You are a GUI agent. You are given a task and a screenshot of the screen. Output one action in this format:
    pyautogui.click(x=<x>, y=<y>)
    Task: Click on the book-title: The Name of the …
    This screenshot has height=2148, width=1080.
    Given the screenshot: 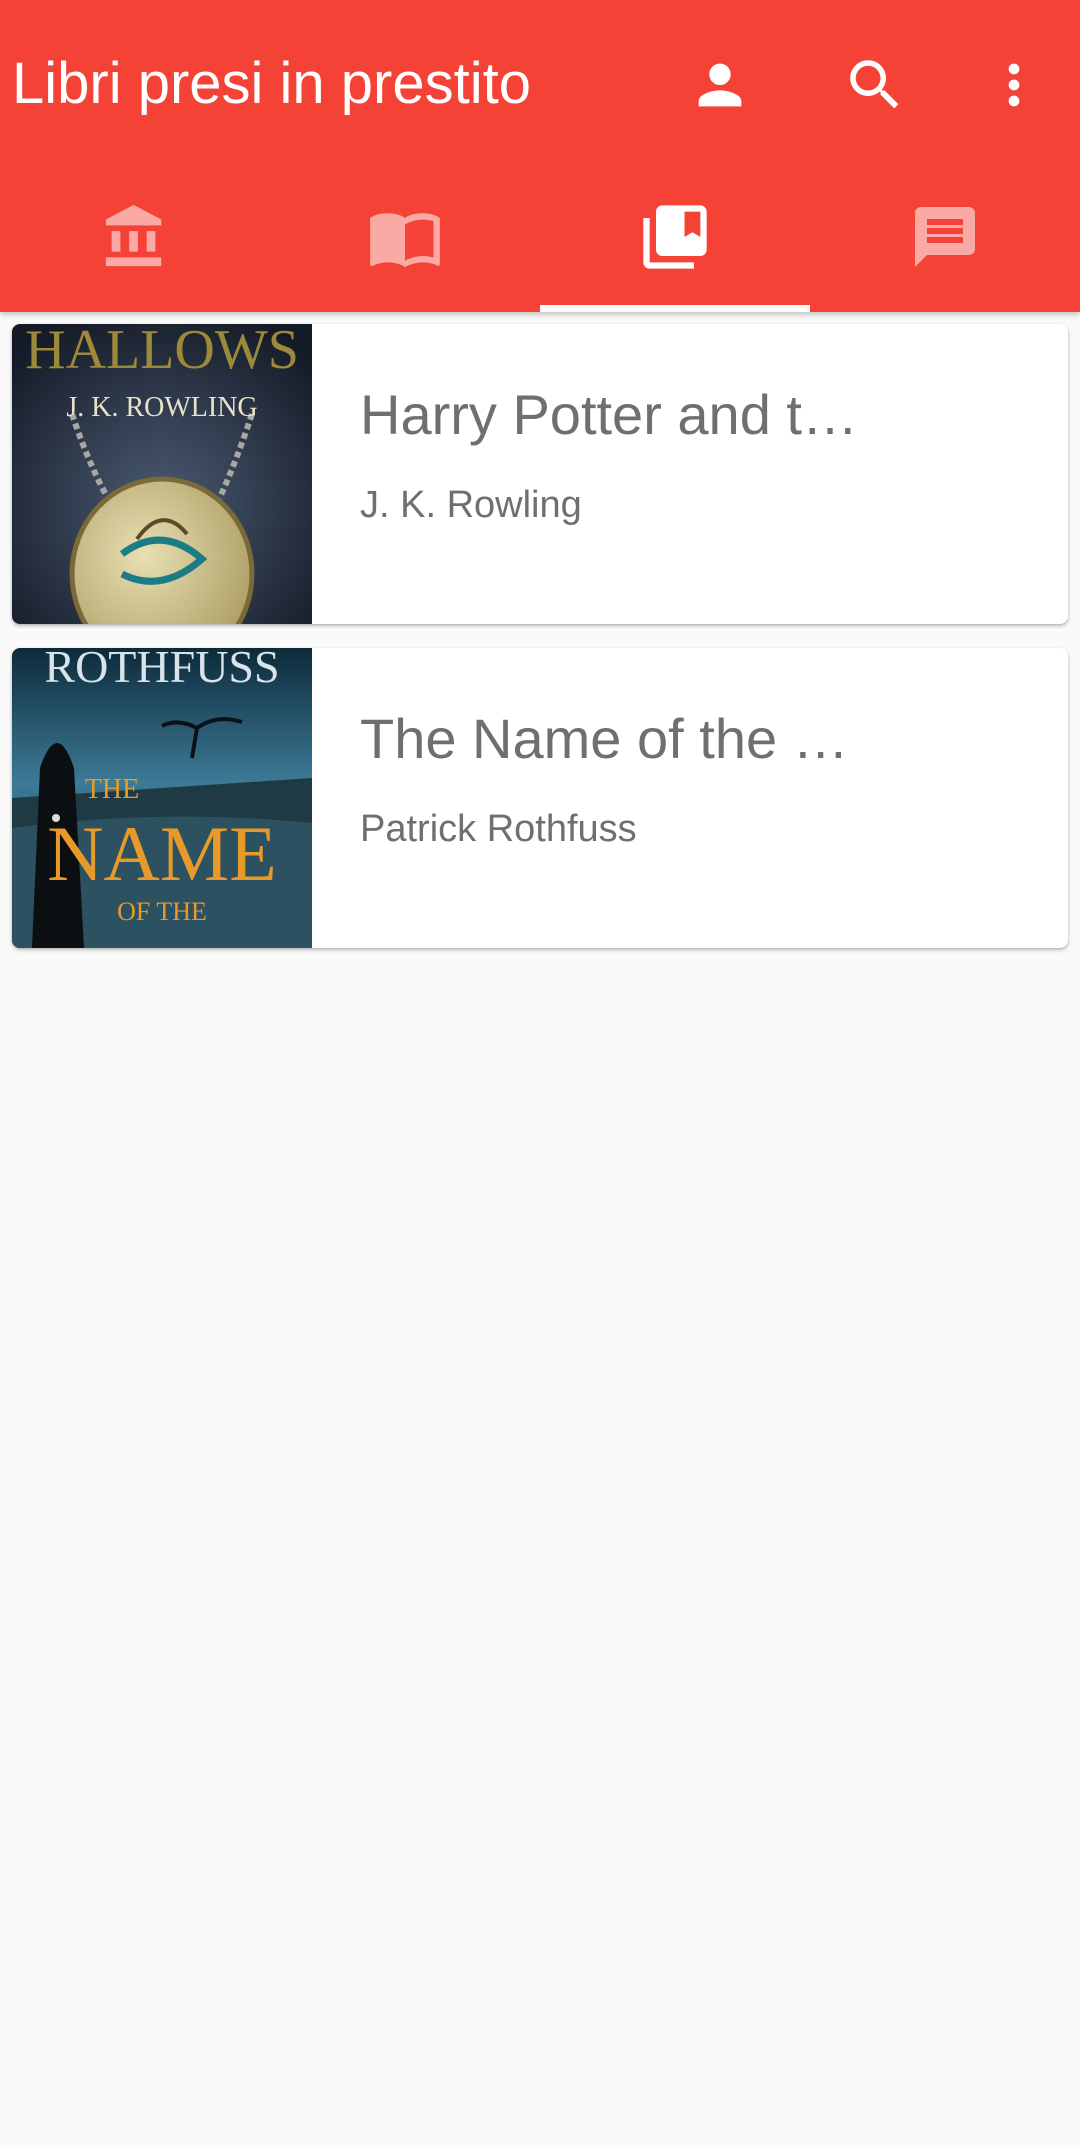 What is the action you would take?
    pyautogui.click(x=604, y=738)
    